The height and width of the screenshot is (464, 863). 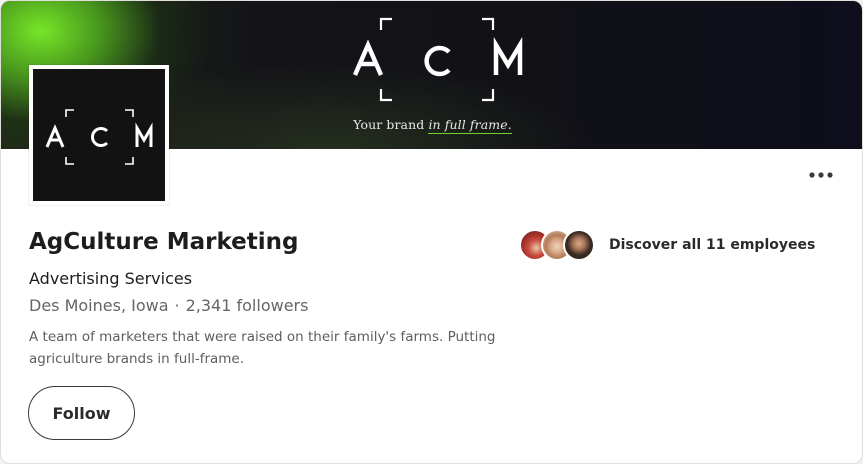 I want to click on company-location: Des Moines, Iowa, so click(x=99, y=305).